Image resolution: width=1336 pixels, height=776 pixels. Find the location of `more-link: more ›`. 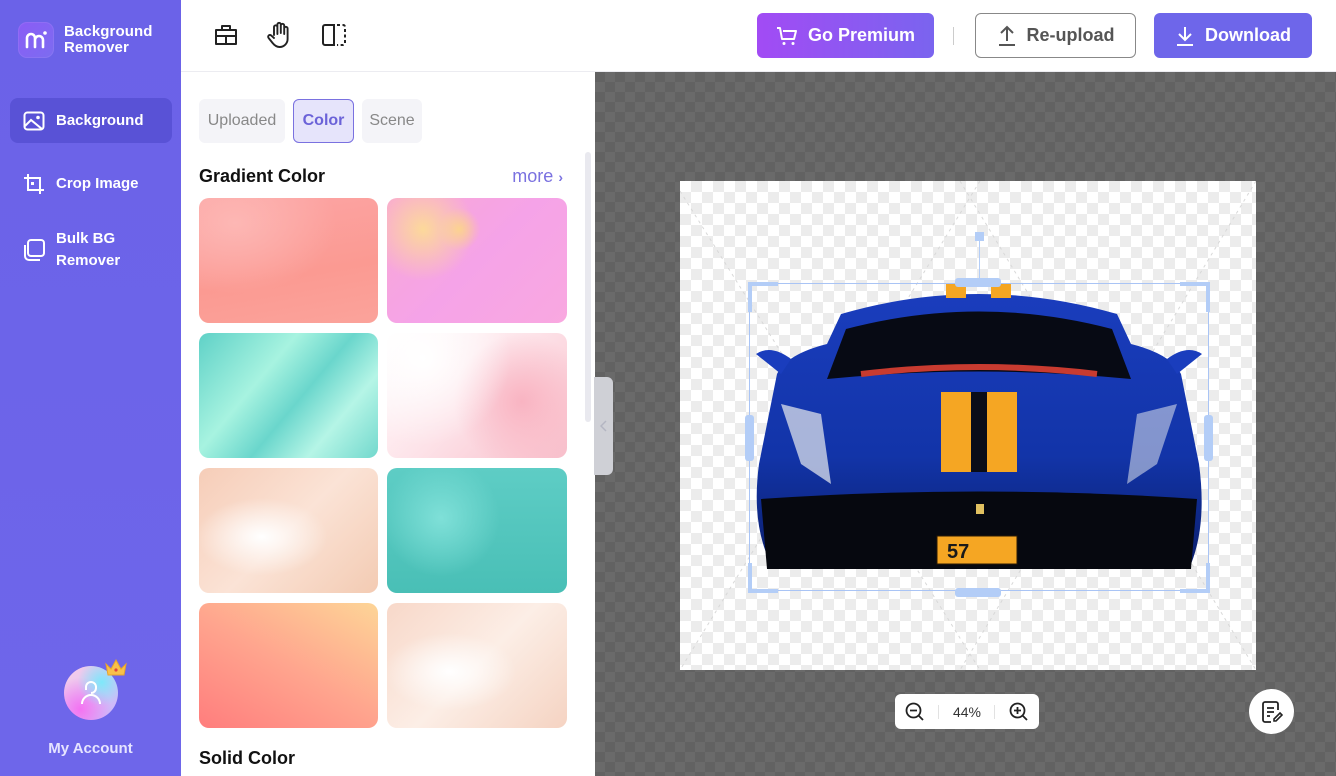

more-link: more › is located at coordinates (537, 176).